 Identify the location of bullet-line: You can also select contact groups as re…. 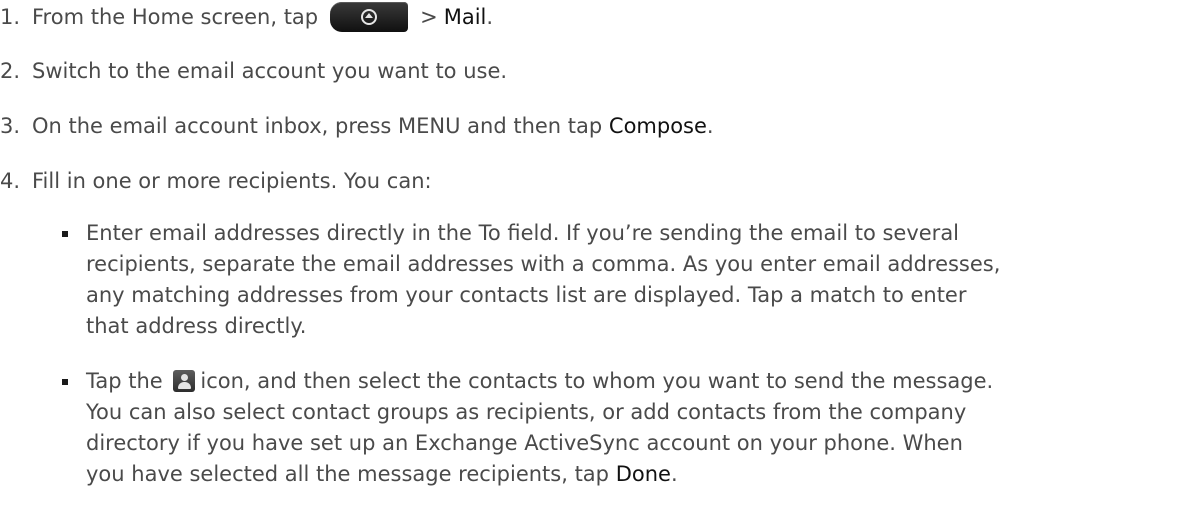
(526, 412).